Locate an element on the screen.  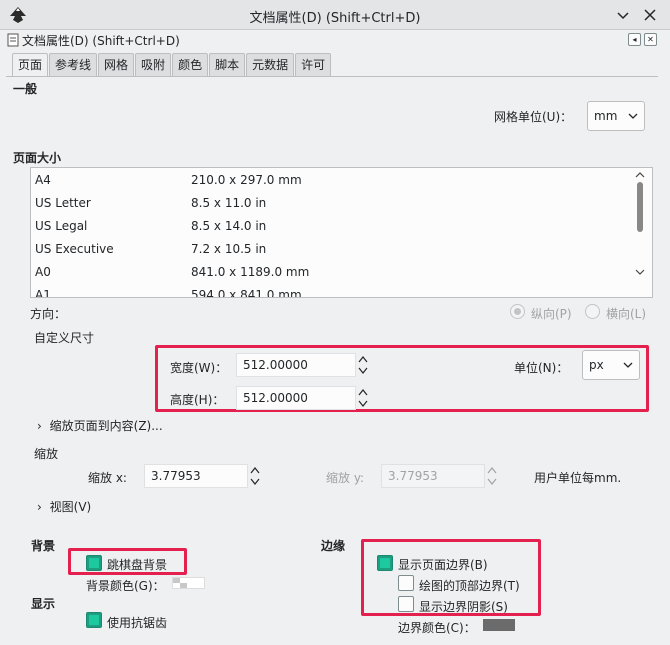
border-shadow-label: 显示边界阴影(S) is located at coordinates (463, 607).